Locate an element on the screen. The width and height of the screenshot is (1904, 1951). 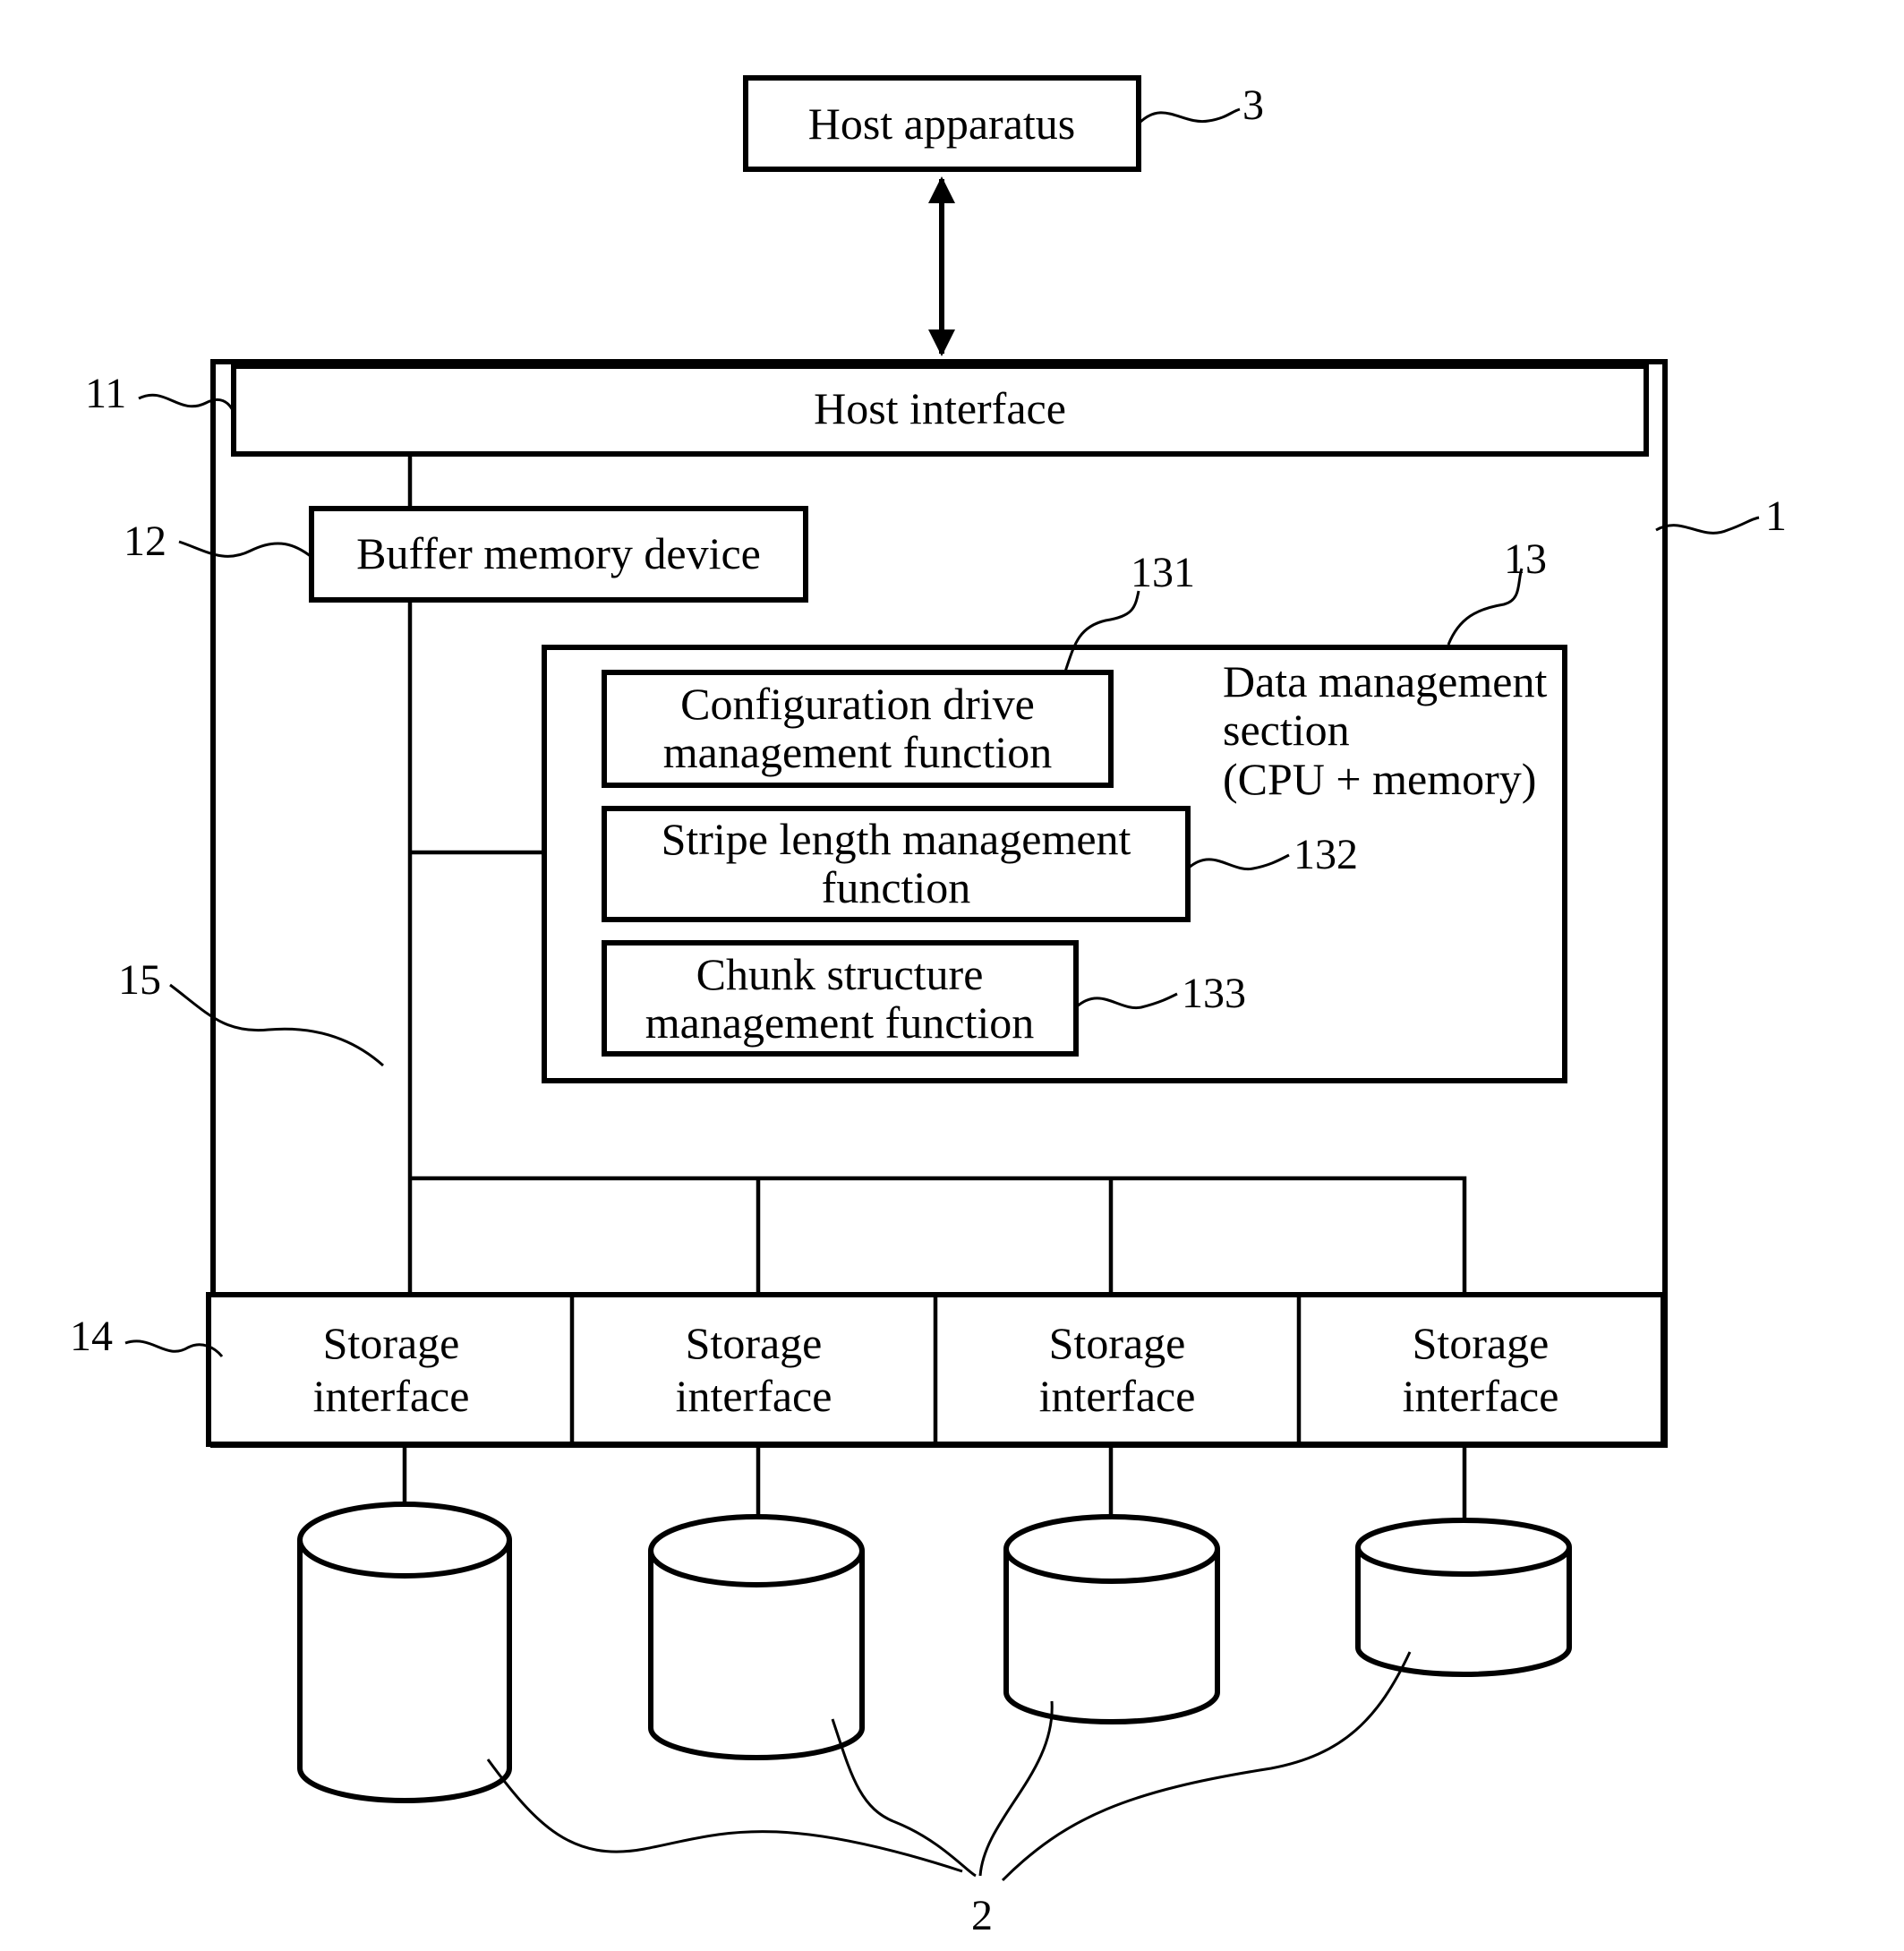
storage-interface-1-line-2: interface is located at coordinates (391, 1396).